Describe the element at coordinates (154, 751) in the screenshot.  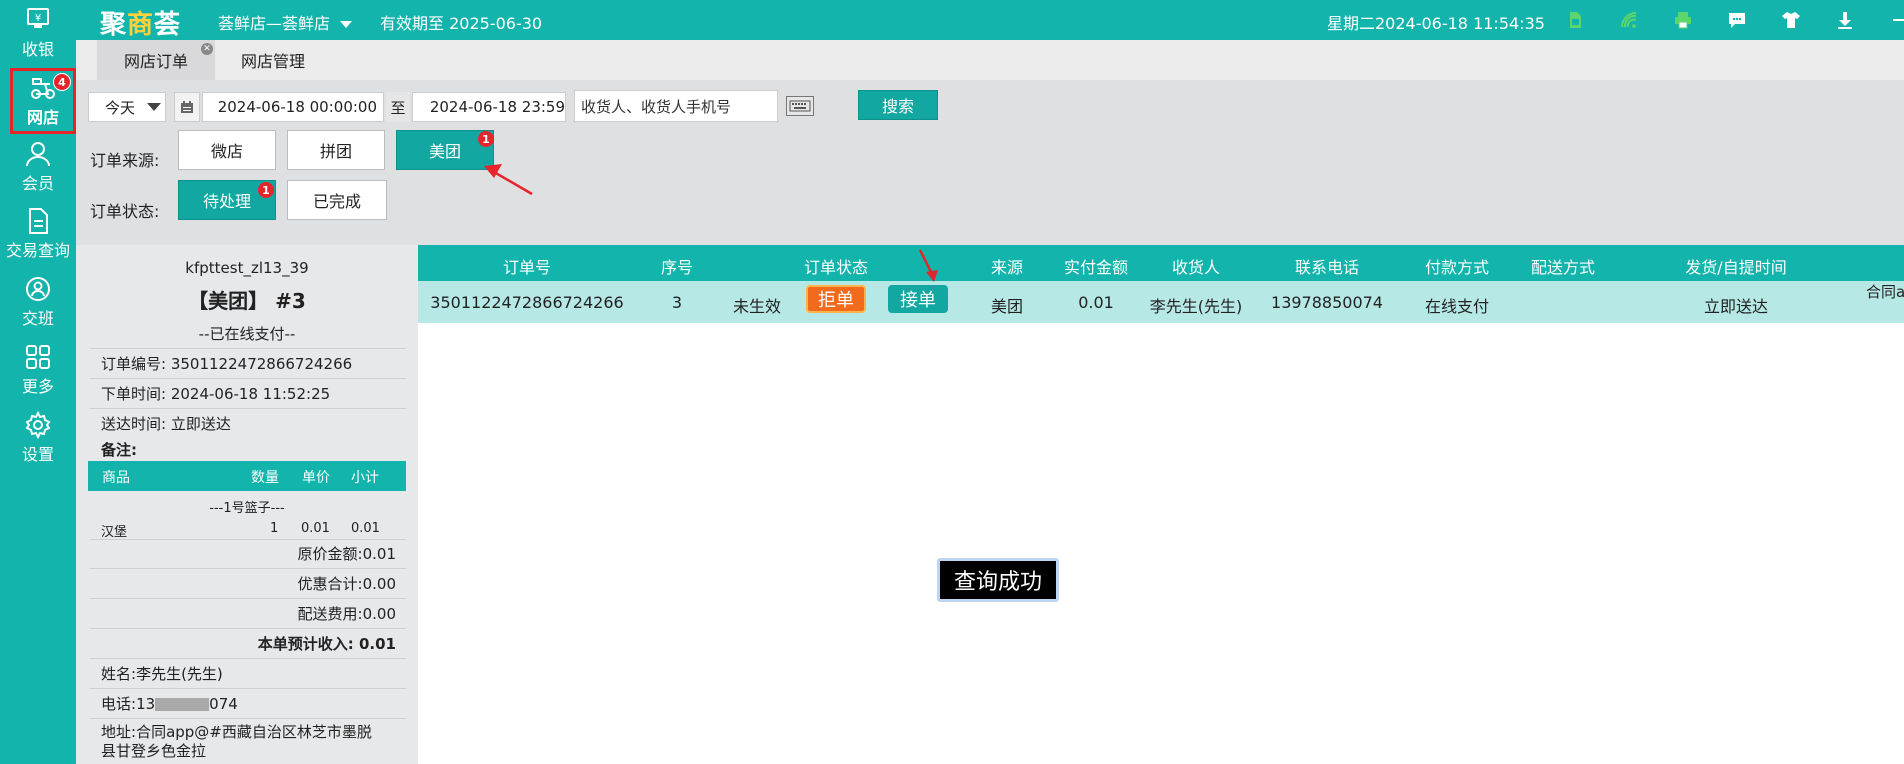
I see `receipt-address-line2: 县甘登乡色金拉` at that location.